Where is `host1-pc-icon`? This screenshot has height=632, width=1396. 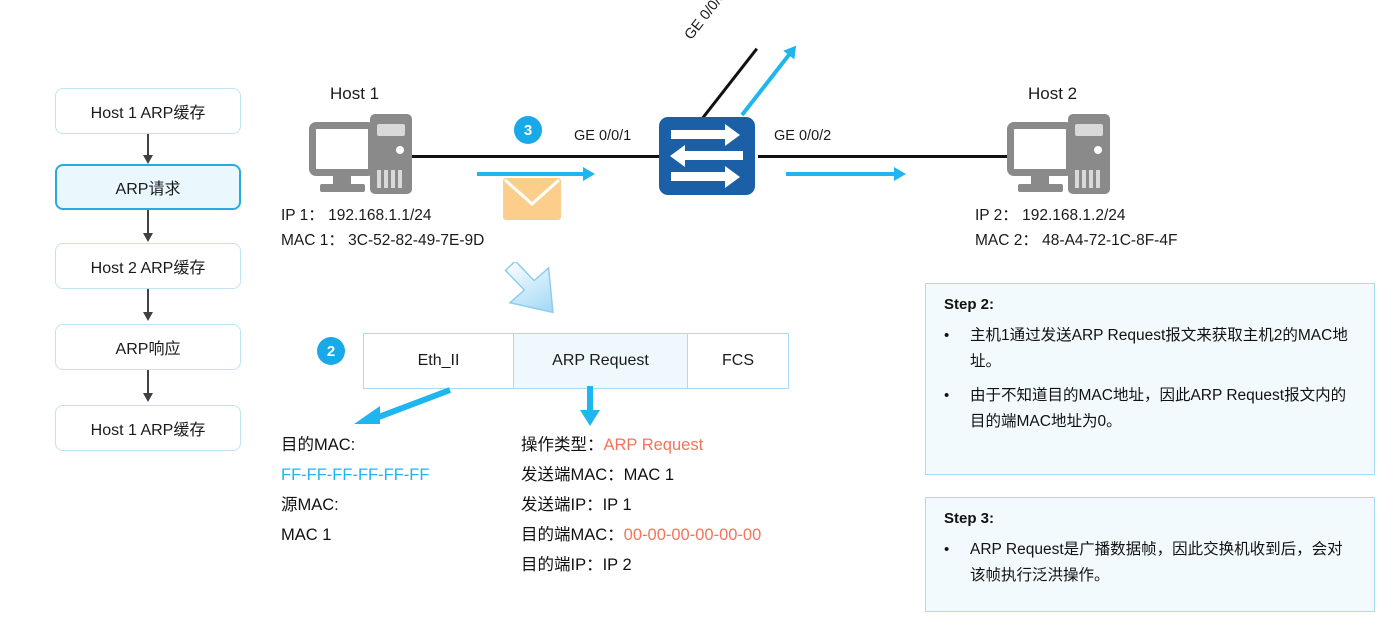 host1-pc-icon is located at coordinates (360, 154).